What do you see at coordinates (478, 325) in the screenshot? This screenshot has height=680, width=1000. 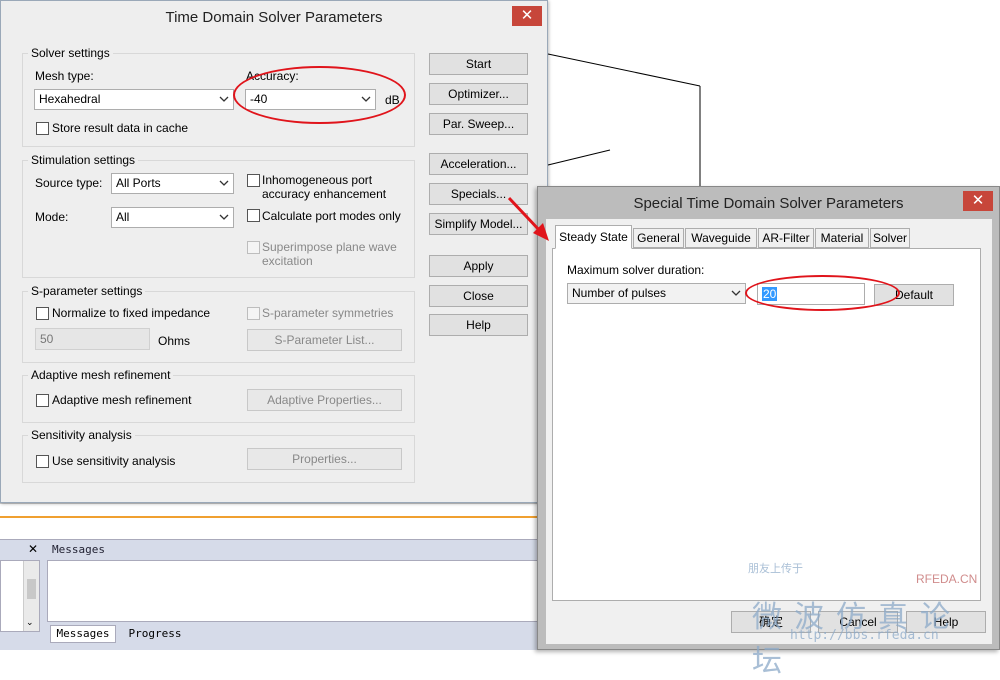 I see `help-button: Help` at bounding box center [478, 325].